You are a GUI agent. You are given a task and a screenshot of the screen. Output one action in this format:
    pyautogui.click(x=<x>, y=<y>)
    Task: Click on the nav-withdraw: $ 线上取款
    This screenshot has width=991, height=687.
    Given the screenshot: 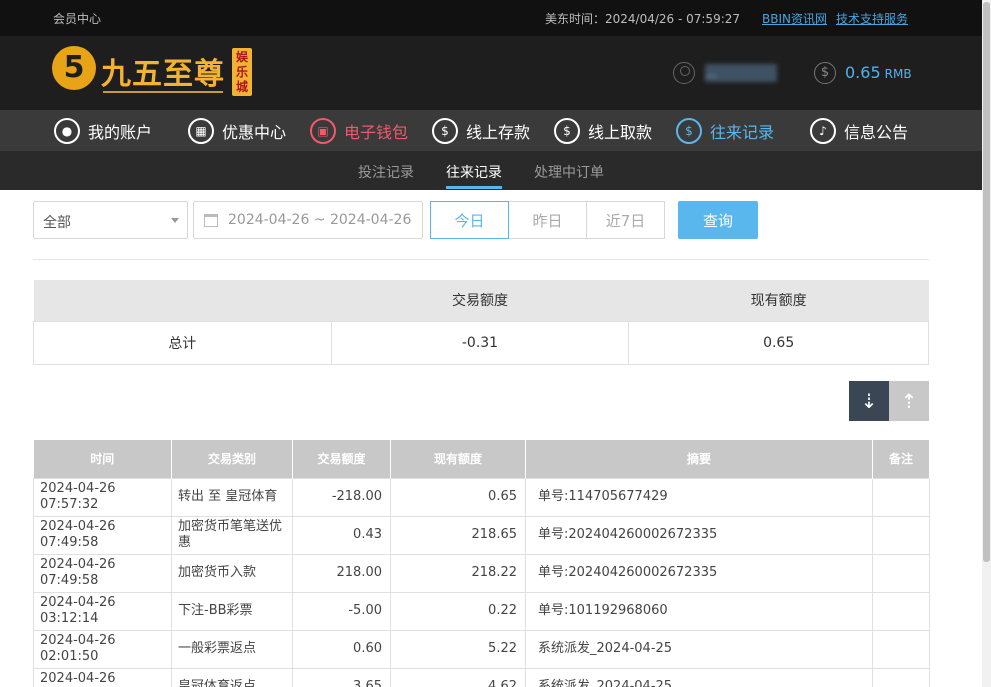 What is the action you would take?
    pyautogui.click(x=603, y=130)
    